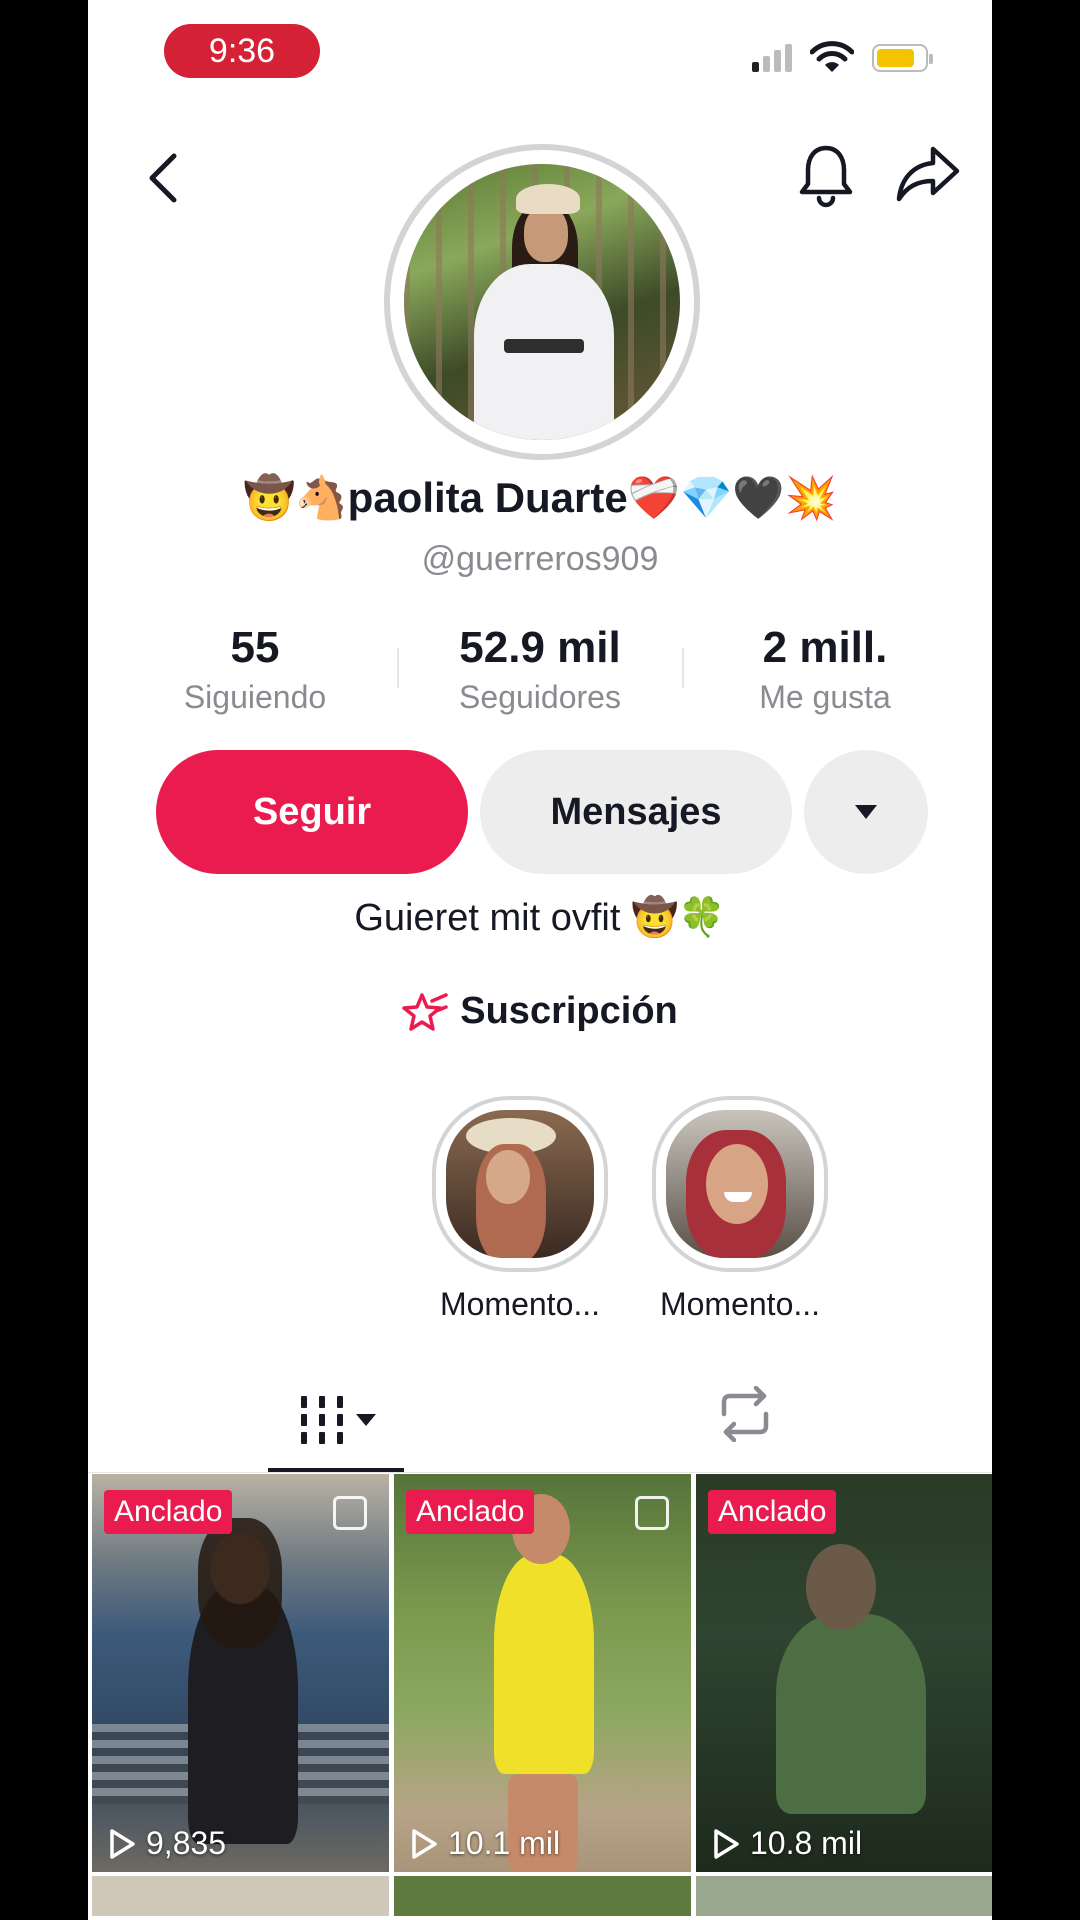 This screenshot has width=1080, height=1920. Describe the element at coordinates (425, 1011) in the screenshot. I see `subscription-star-icon` at that location.